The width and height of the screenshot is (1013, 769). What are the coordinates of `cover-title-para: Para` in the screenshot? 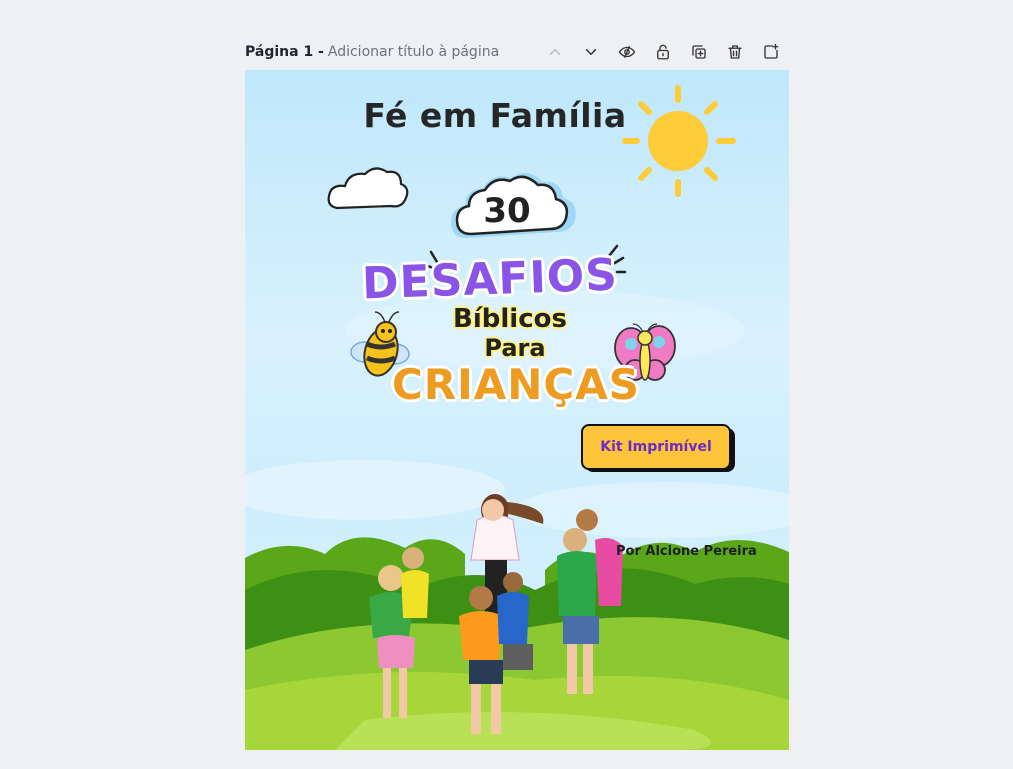 It's located at (516, 348).